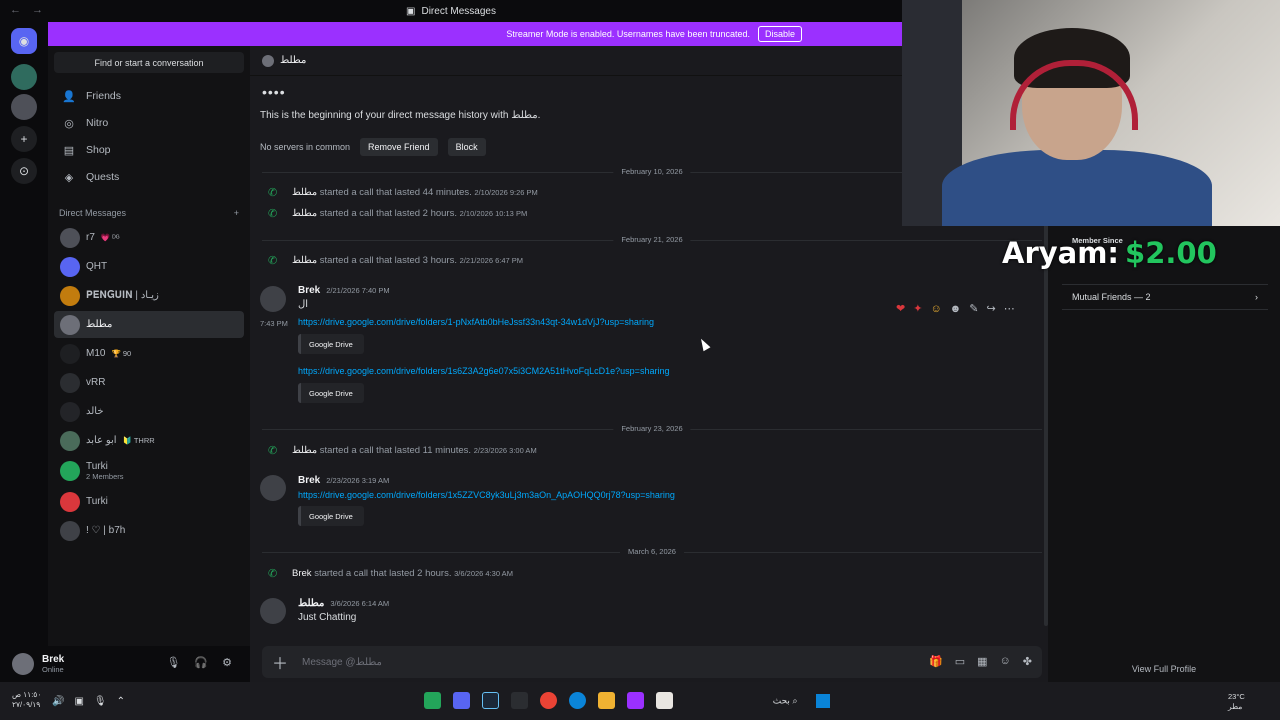 The width and height of the screenshot is (1280, 720). What do you see at coordinates (227, 662) in the screenshot?
I see `gear-icon: ⚙` at bounding box center [227, 662].